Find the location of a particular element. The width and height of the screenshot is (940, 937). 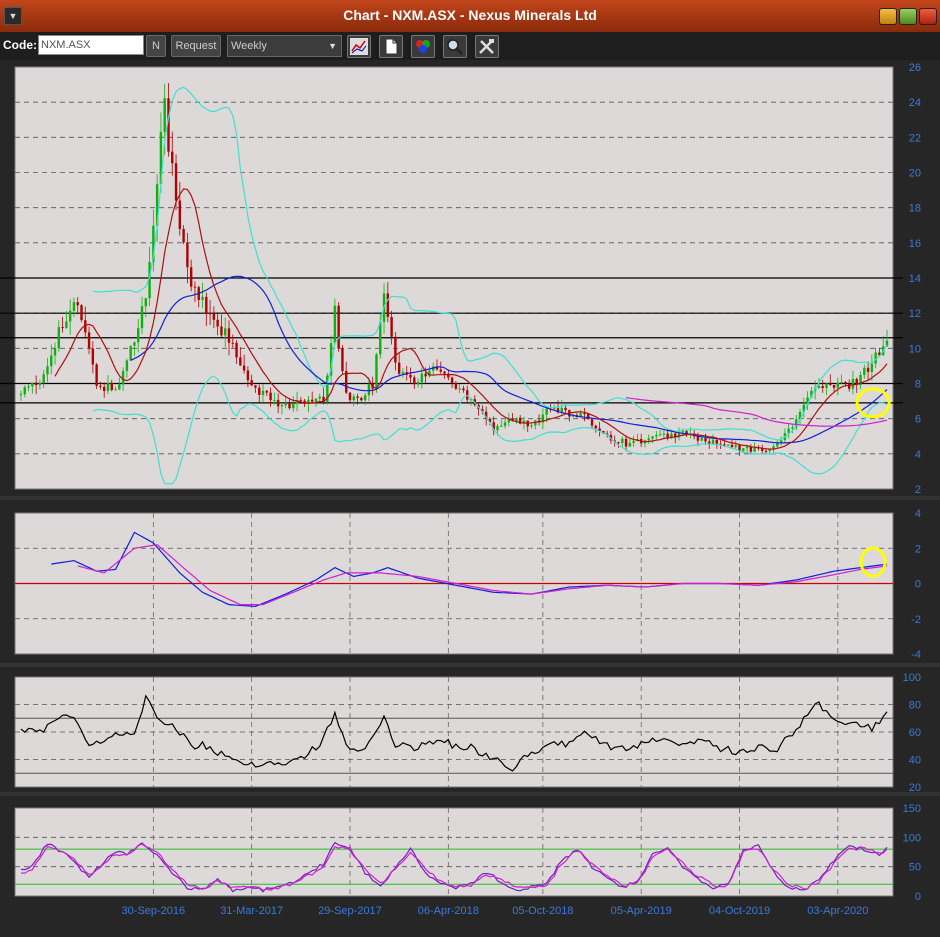

y-tick-label: 60 is located at coordinates (915, 733).